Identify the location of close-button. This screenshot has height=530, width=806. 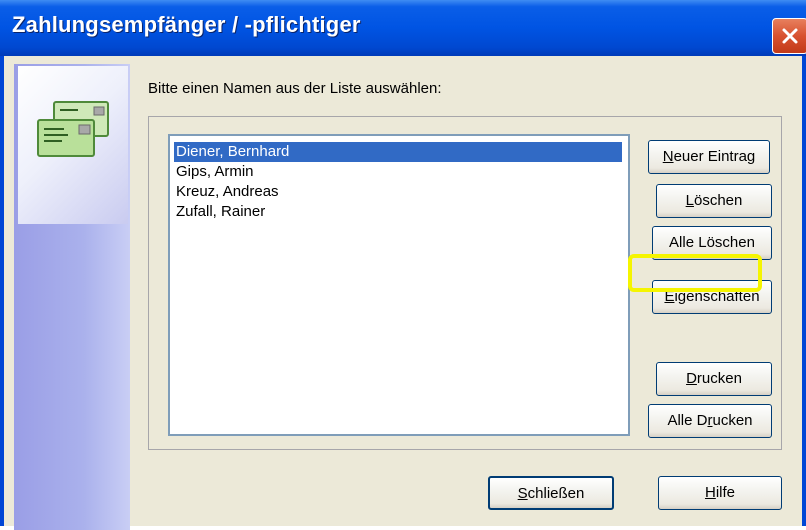
(789, 36).